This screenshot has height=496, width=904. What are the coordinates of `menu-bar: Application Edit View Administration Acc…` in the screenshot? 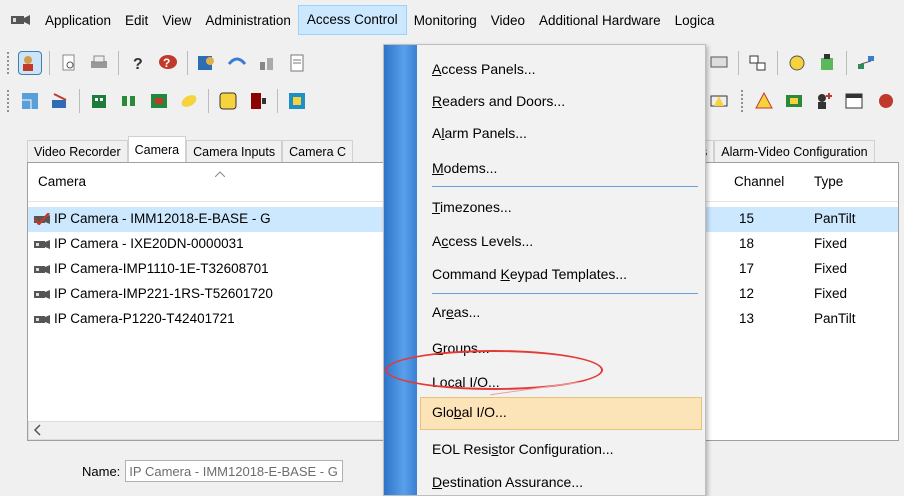 It's located at (452, 20).